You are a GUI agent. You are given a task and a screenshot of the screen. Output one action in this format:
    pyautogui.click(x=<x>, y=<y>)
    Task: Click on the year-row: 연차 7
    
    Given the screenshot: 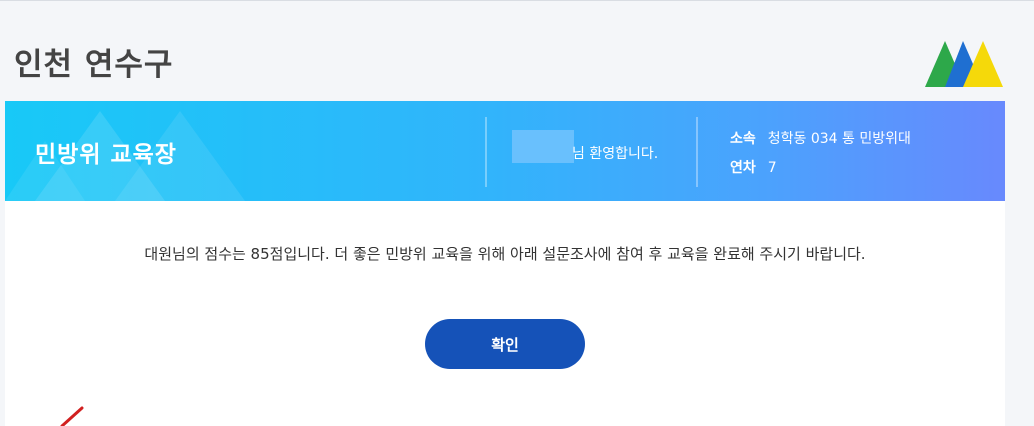 What is the action you would take?
    pyautogui.click(x=753, y=167)
    